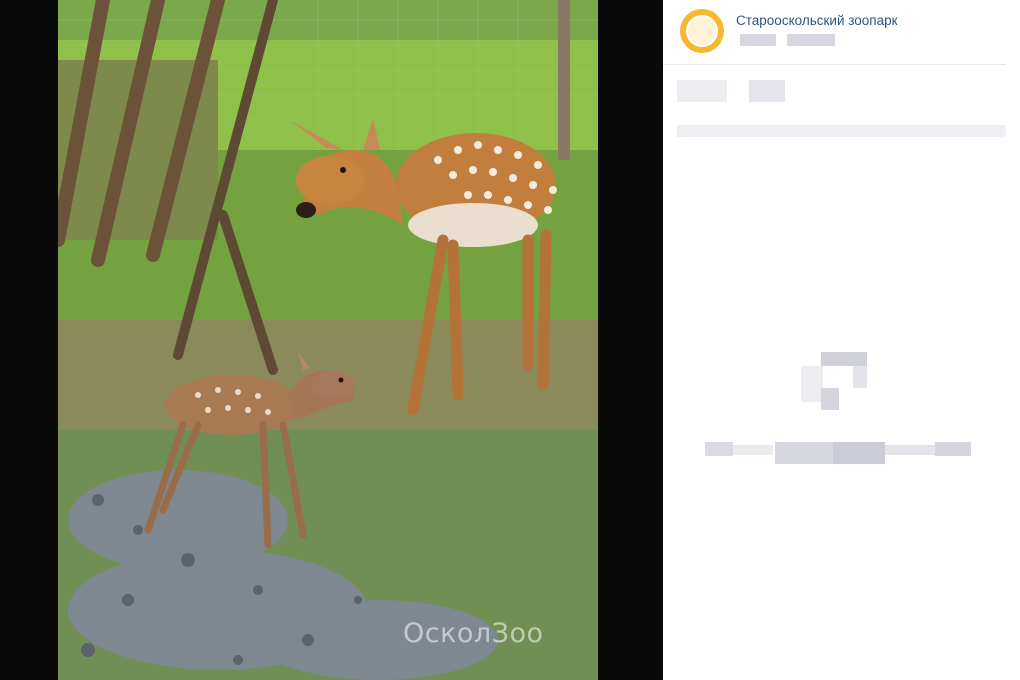  I want to click on post-author-link: Старооскольский зоопарк, so click(817, 20).